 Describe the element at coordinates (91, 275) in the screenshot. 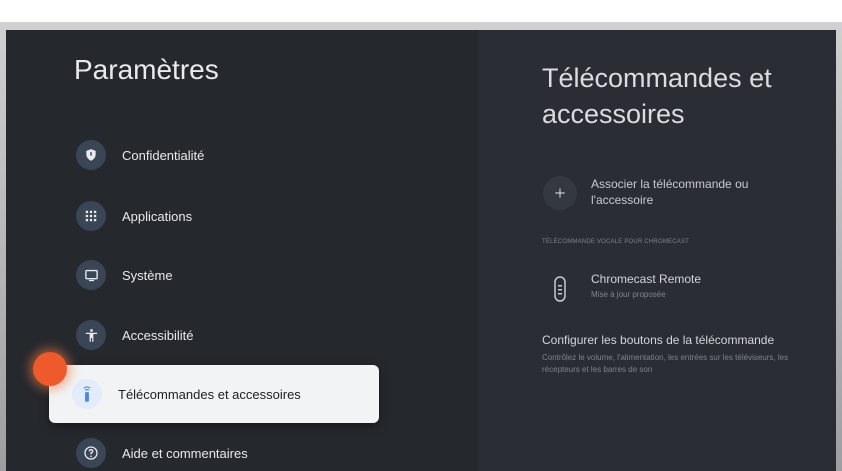

I see `monitor-icon` at that location.